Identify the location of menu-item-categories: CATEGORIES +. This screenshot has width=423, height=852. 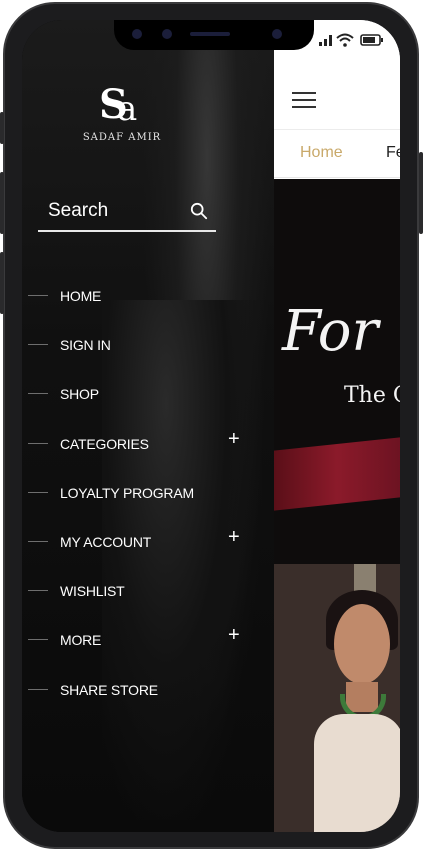
(148, 450).